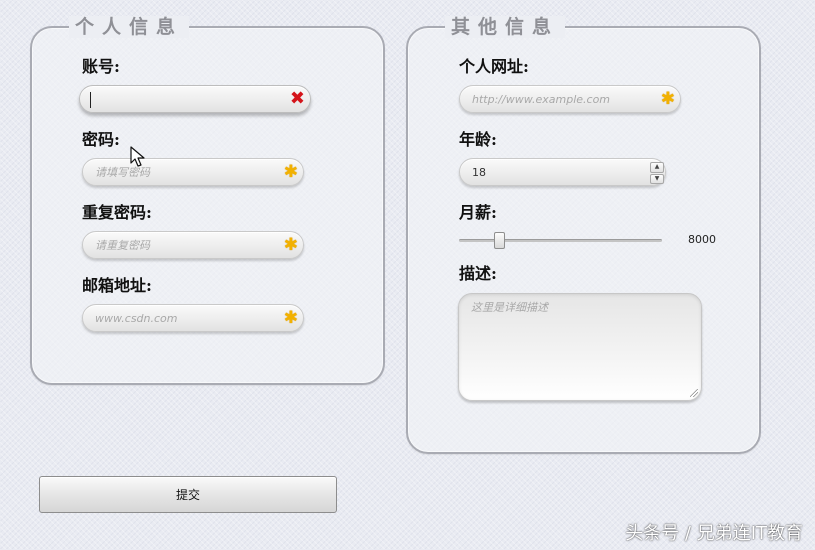 The height and width of the screenshot is (550, 815). What do you see at coordinates (509, 307) in the screenshot?
I see `description-placeholder: 这里是详细描述` at bounding box center [509, 307].